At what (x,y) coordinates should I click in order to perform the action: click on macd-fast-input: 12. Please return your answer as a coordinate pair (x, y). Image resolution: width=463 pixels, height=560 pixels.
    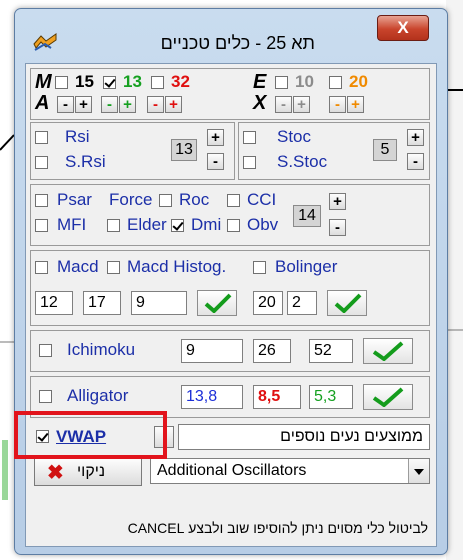
    Looking at the image, I should click on (54, 303).